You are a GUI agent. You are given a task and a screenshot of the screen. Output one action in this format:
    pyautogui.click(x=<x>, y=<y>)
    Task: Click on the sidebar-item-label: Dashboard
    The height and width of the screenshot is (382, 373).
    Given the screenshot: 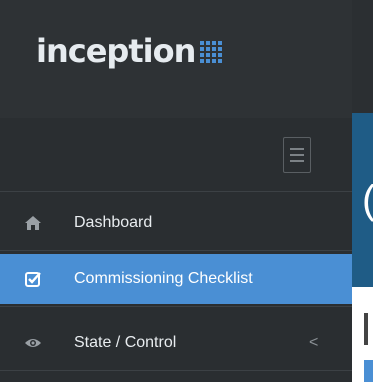 What is the action you would take?
    pyautogui.click(x=113, y=222)
    